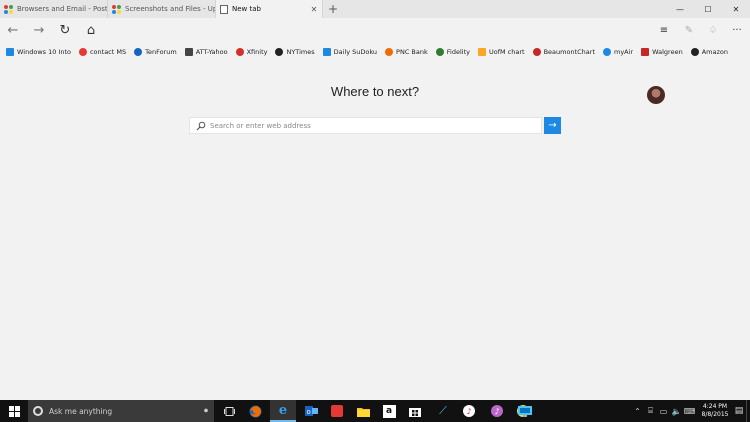  What do you see at coordinates (497, 411) in the screenshot?
I see `itunes-alt-icon: ♪` at bounding box center [497, 411].